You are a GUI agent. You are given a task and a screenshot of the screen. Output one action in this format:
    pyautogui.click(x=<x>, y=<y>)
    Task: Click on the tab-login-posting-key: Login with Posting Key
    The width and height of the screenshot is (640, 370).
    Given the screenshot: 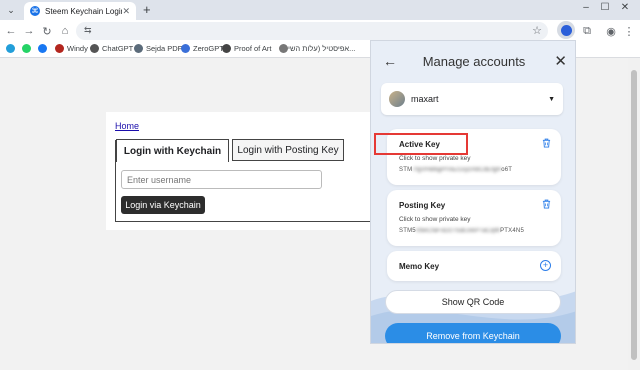 What is the action you would take?
    pyautogui.click(x=288, y=150)
    